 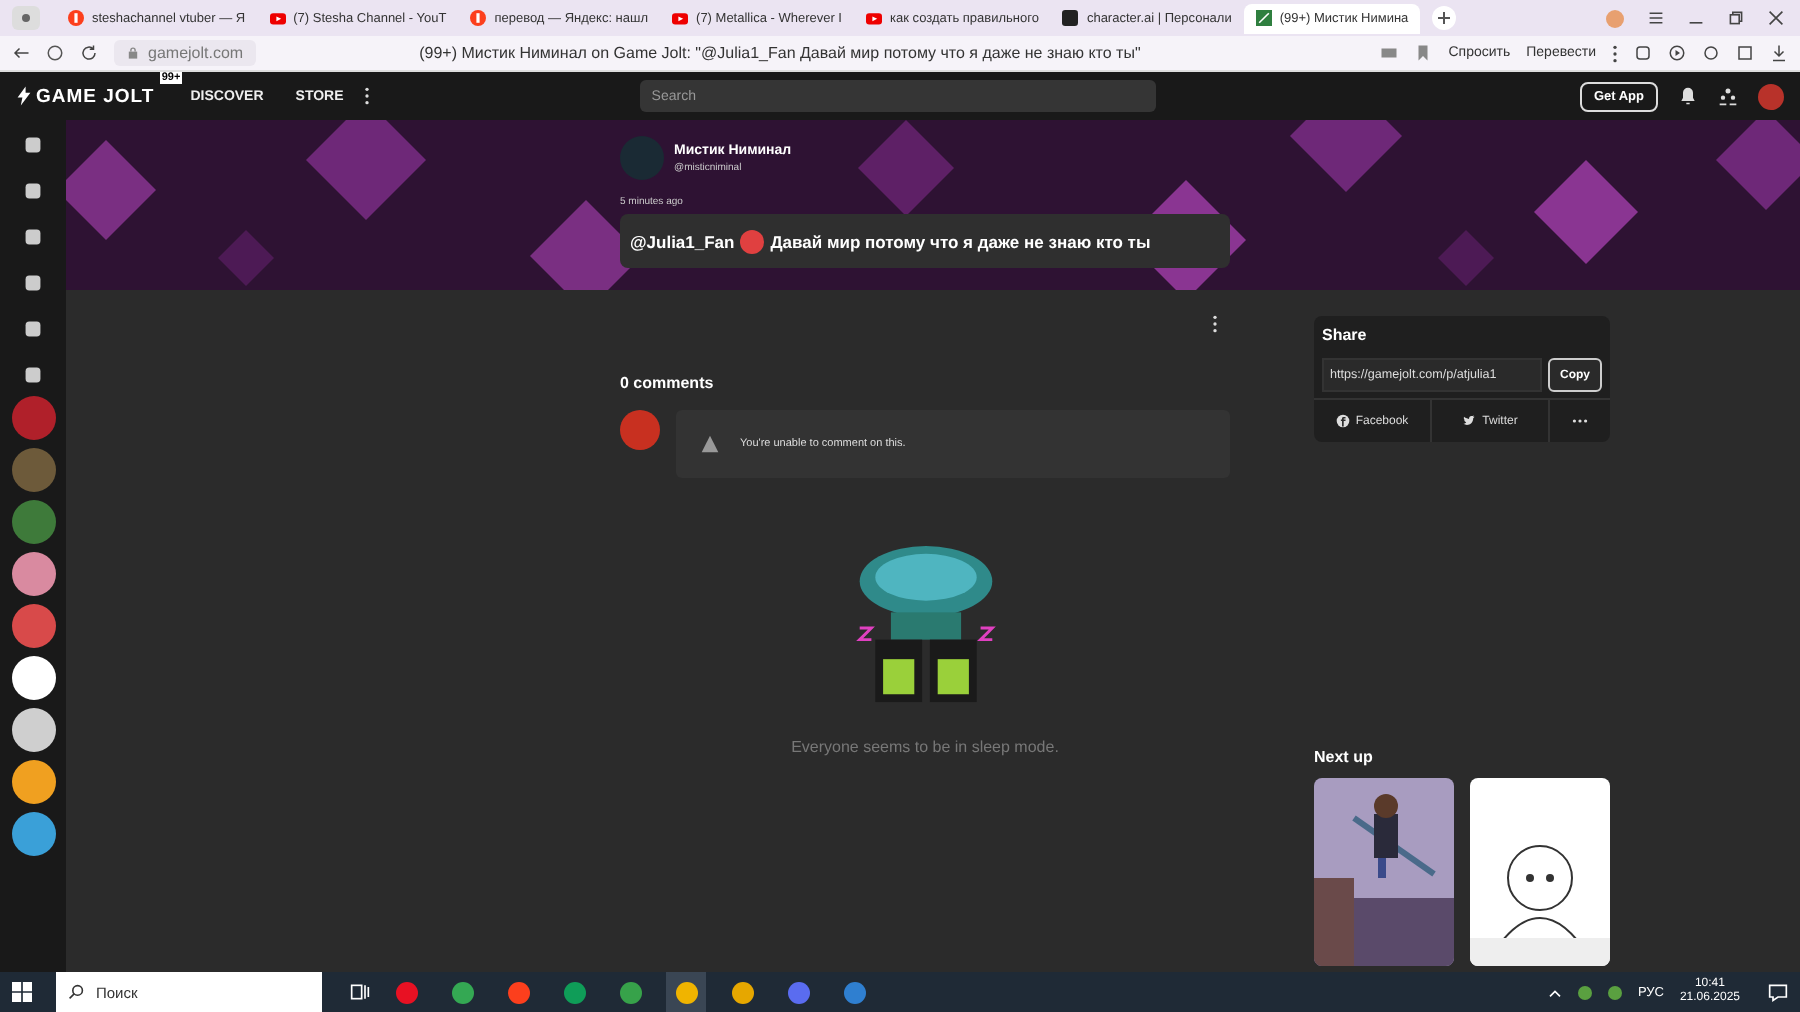 What do you see at coordinates (26, 18) in the screenshot?
I see `tab-menu-icon` at bounding box center [26, 18].